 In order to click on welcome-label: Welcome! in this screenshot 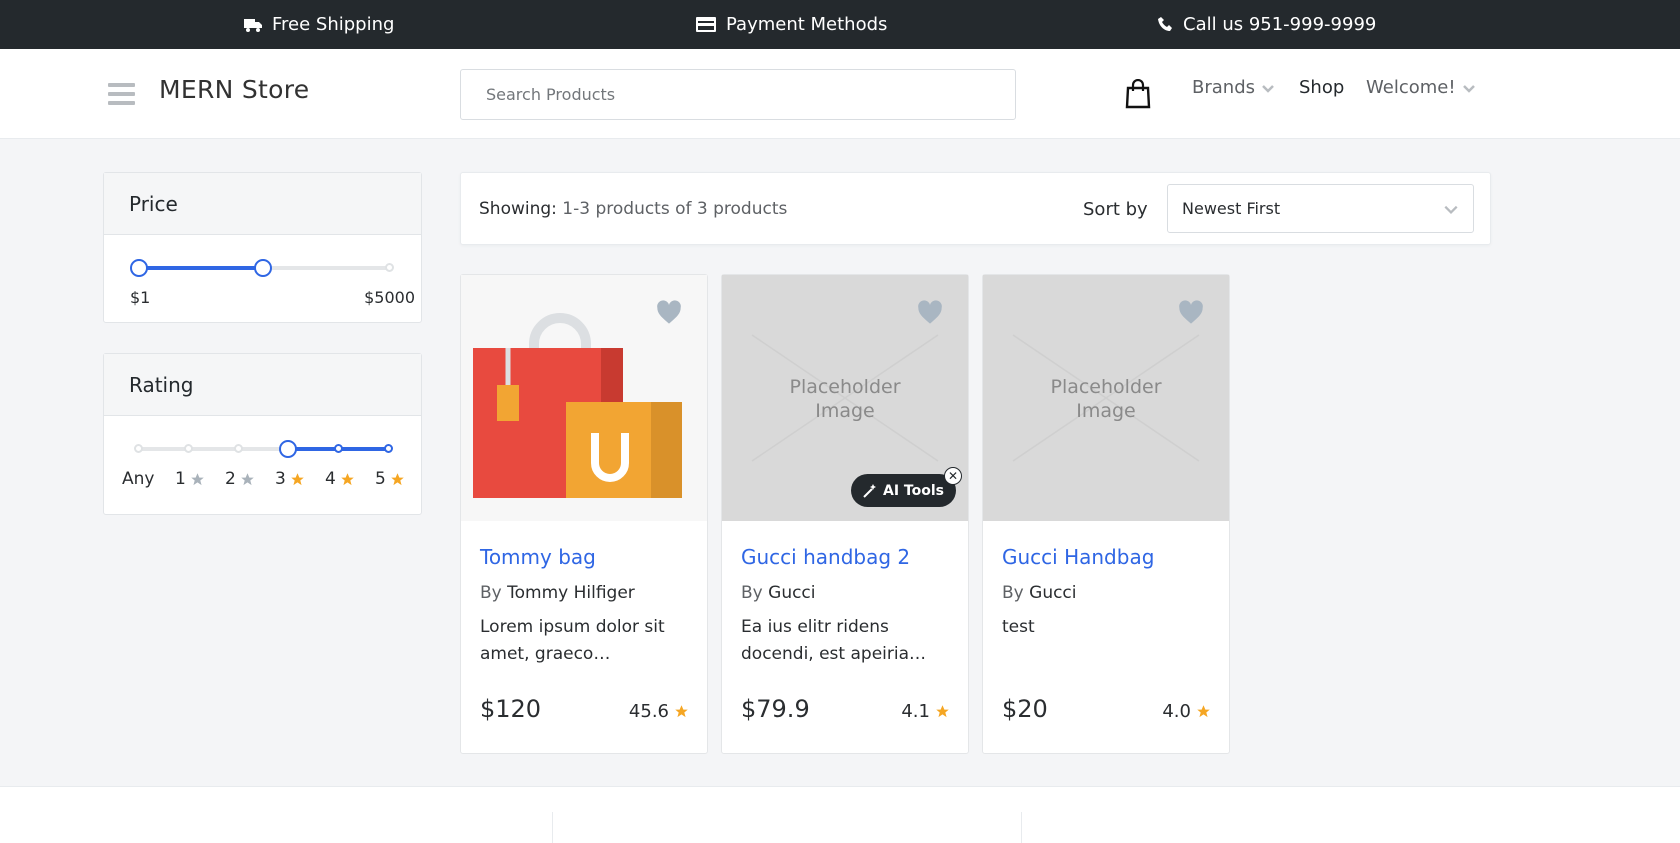, I will do `click(1411, 87)`.